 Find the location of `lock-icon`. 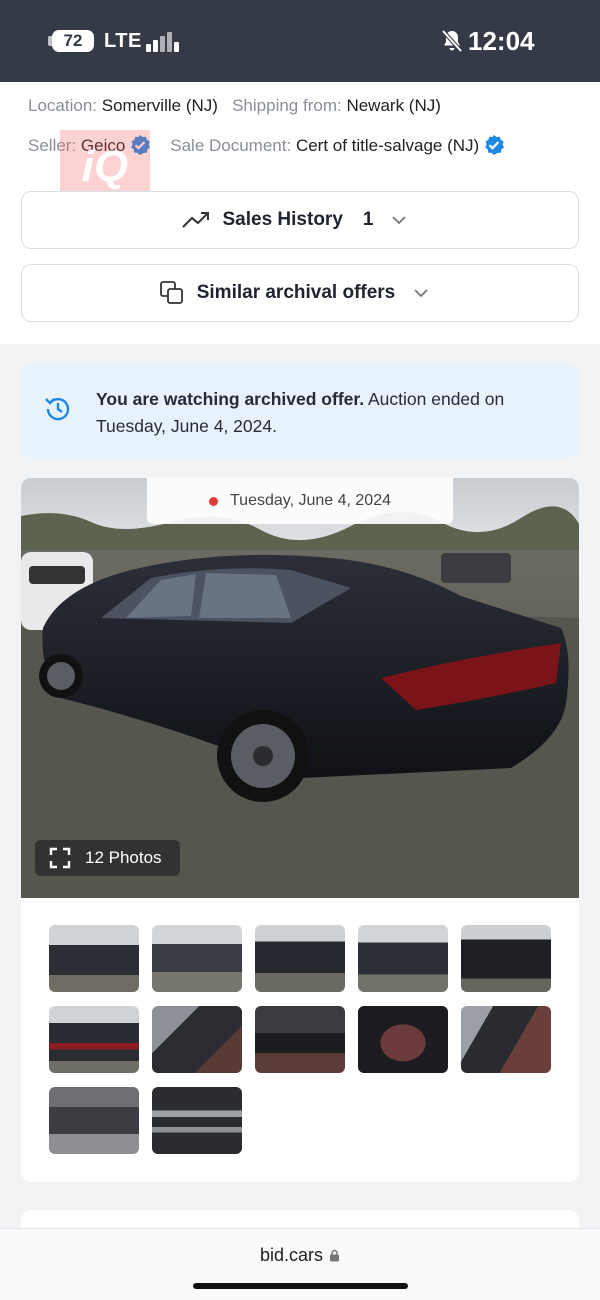

lock-icon is located at coordinates (335, 1255).